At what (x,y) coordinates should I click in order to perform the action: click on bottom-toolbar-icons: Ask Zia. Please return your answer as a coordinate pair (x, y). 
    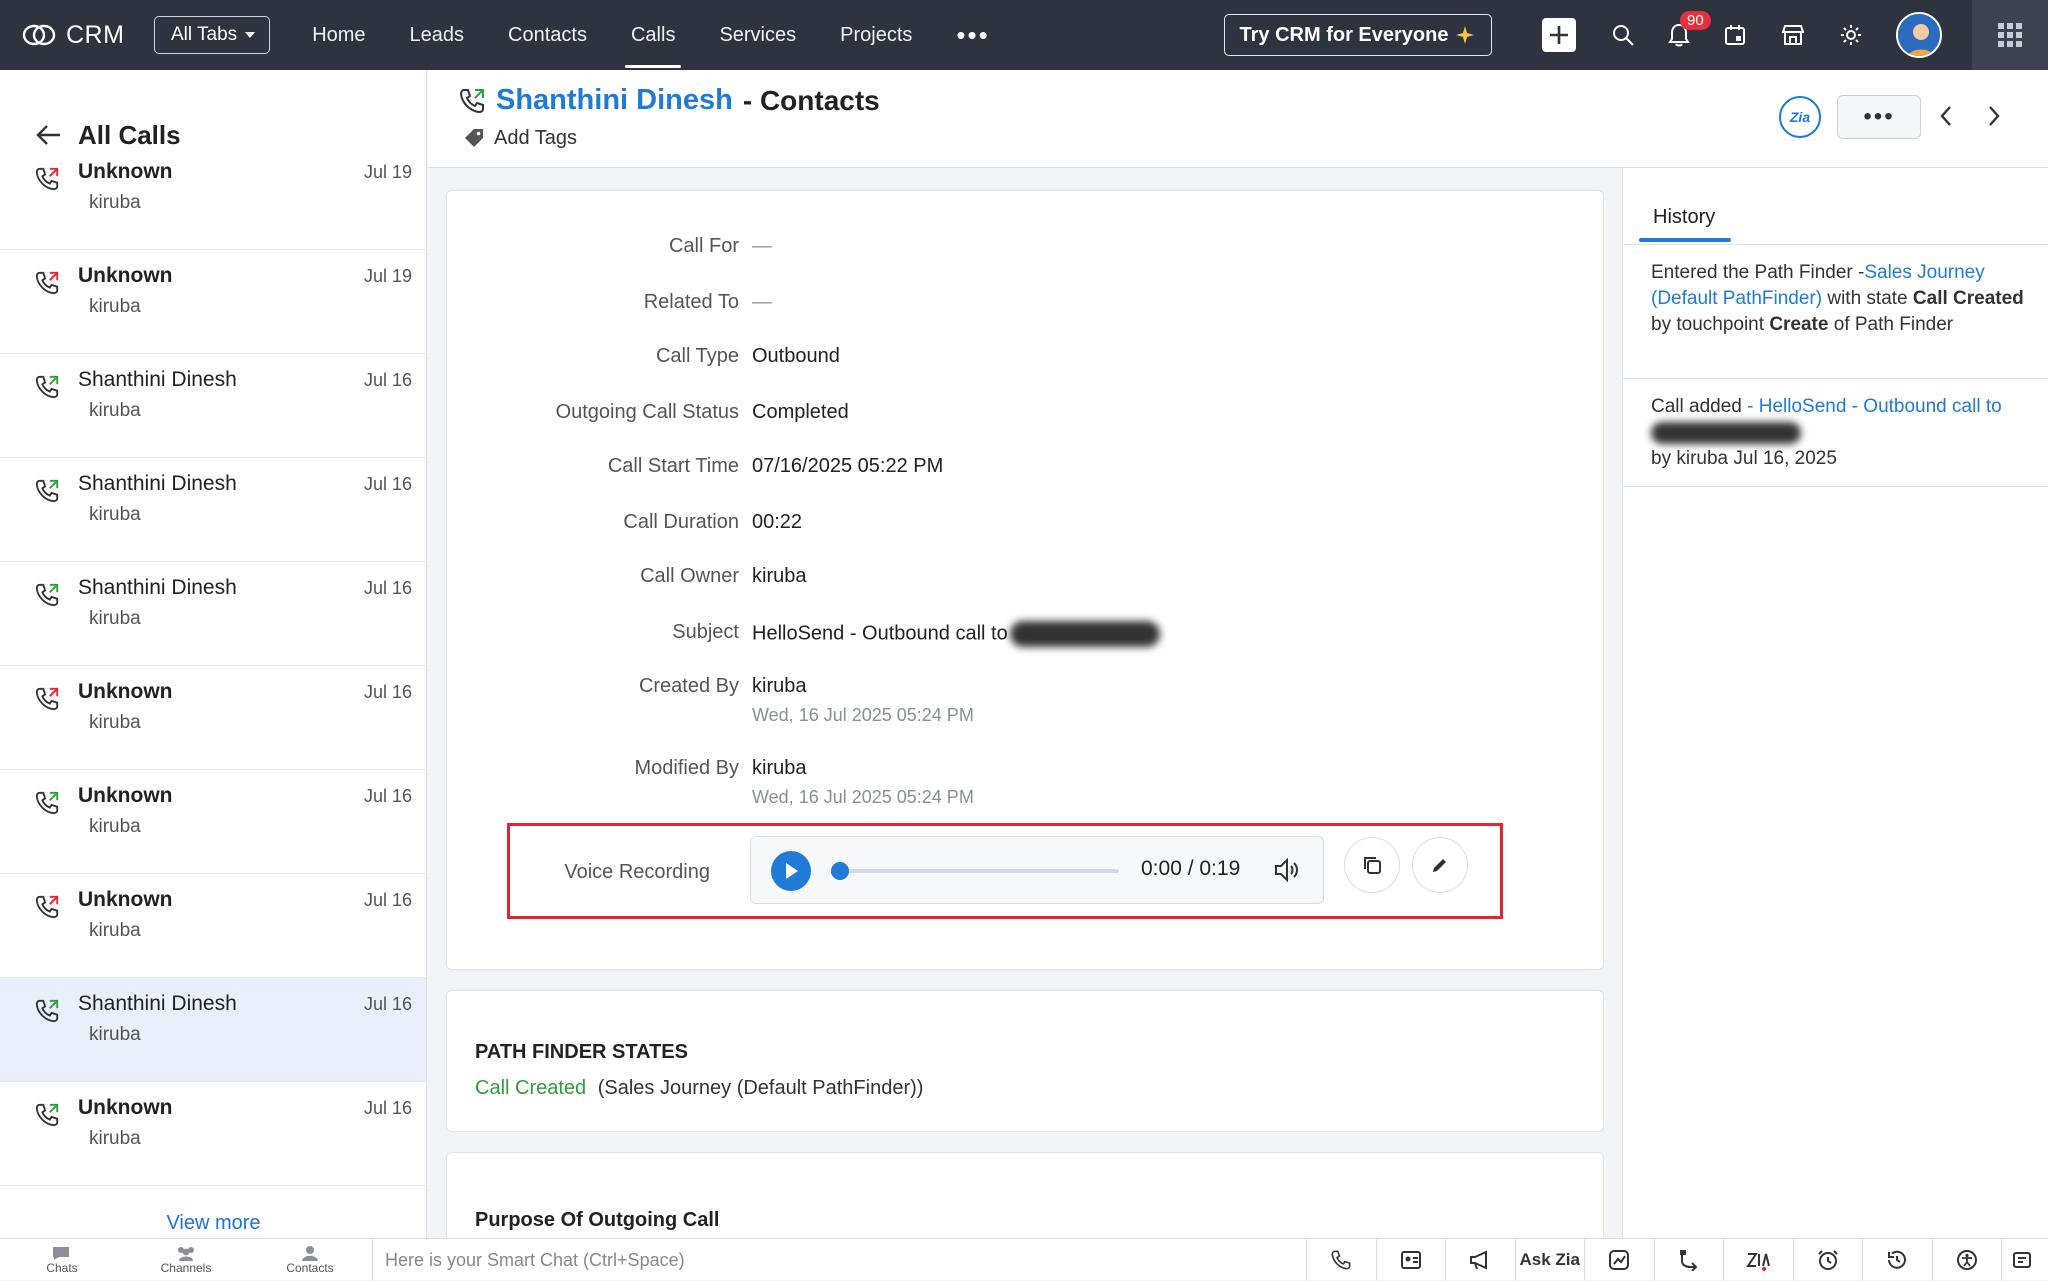
    Looking at the image, I should click on (1673, 1260).